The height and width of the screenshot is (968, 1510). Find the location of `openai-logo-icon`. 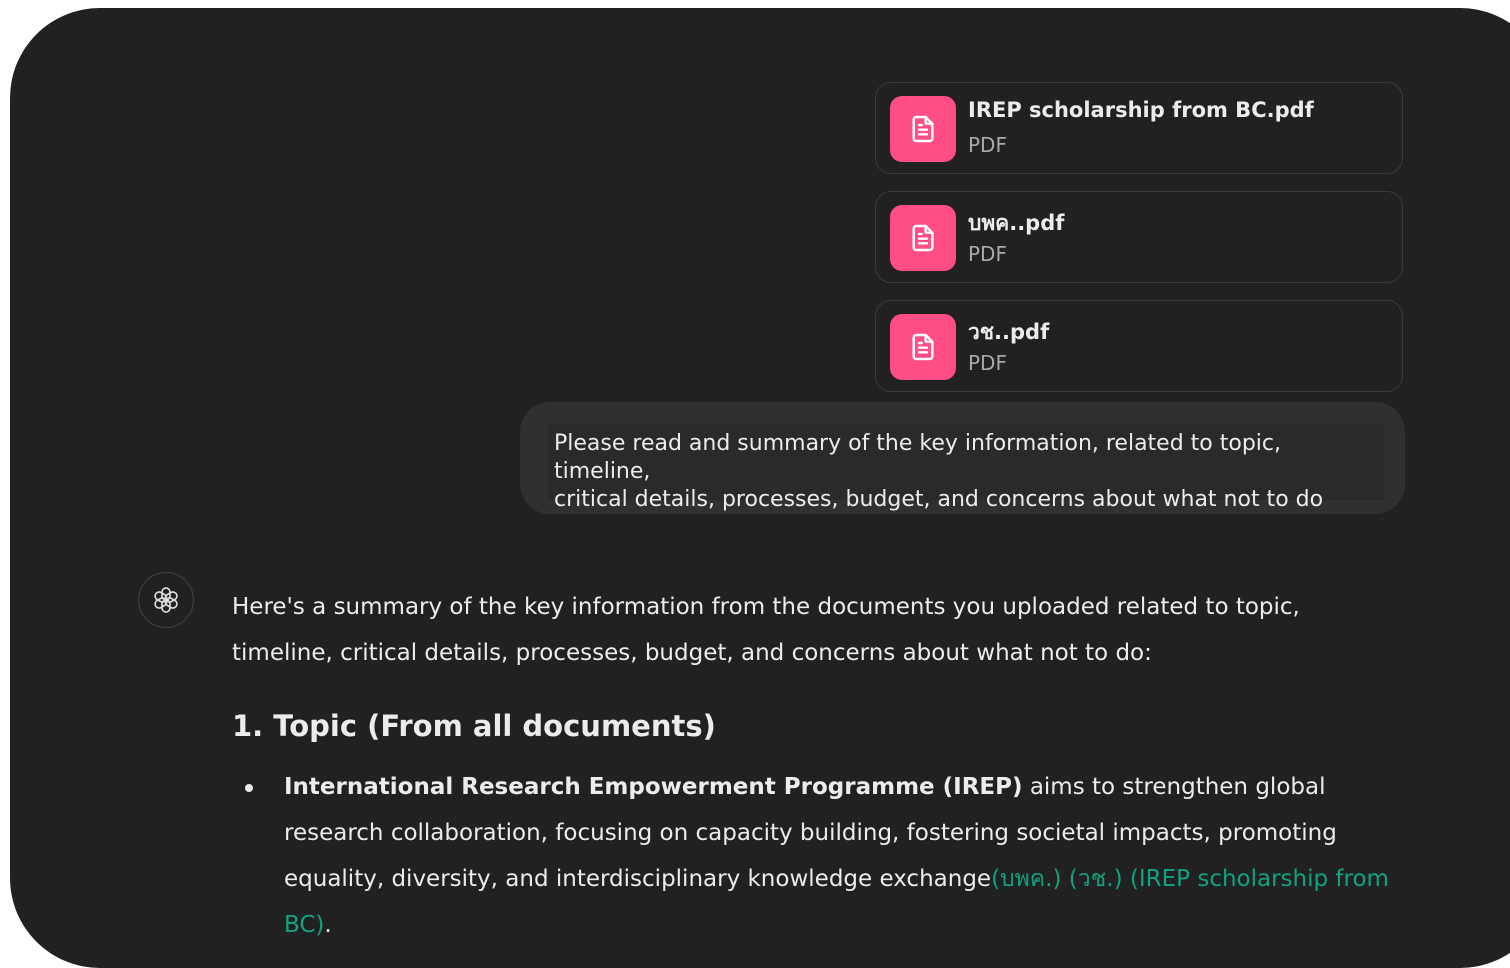

openai-logo-icon is located at coordinates (166, 600).